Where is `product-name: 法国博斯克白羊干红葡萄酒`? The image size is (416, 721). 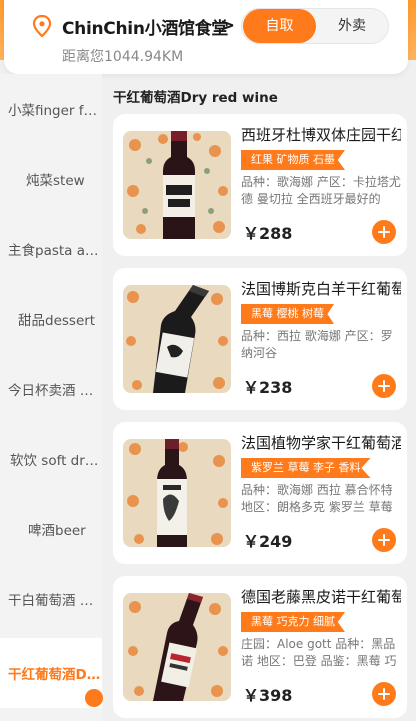 product-name: 法国博斯克白羊干红葡萄酒 is located at coordinates (321, 289).